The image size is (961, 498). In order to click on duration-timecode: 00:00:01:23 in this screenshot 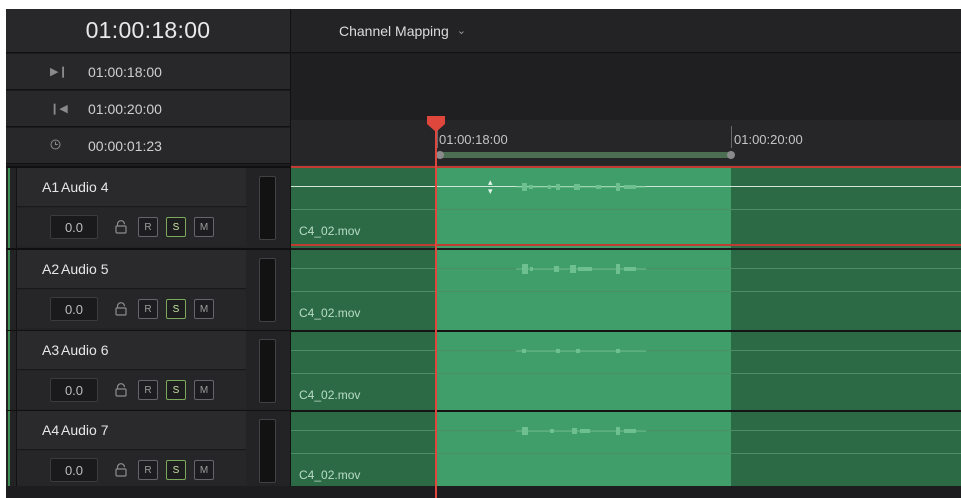, I will do `click(125, 145)`.